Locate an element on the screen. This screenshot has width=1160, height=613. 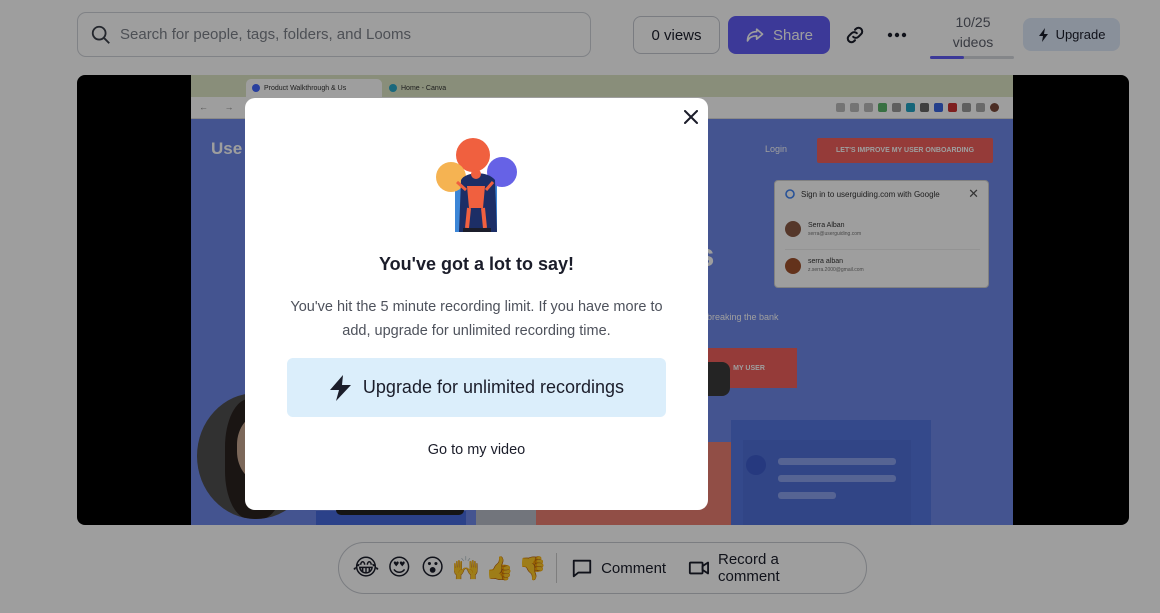
upgrade-unlimited-button: Upgrade for unlimited recordings is located at coordinates (476, 387).